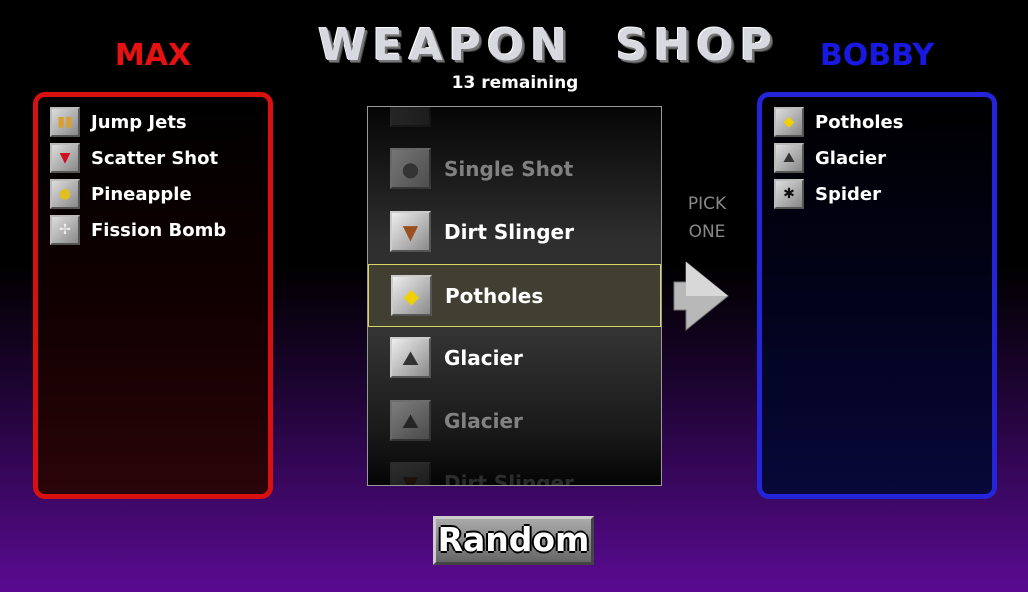 The width and height of the screenshot is (1028, 592). I want to click on game-title: WEAPON SHOP, so click(548, 45).